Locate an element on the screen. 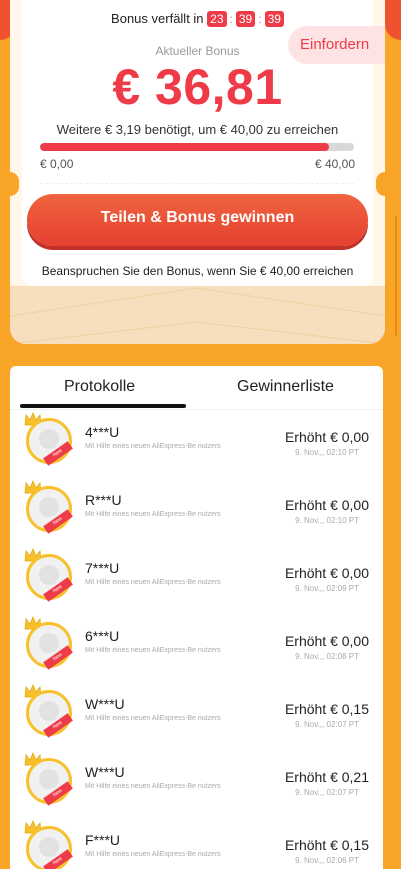  bonus-value: € 36,81 is located at coordinates (197, 87).